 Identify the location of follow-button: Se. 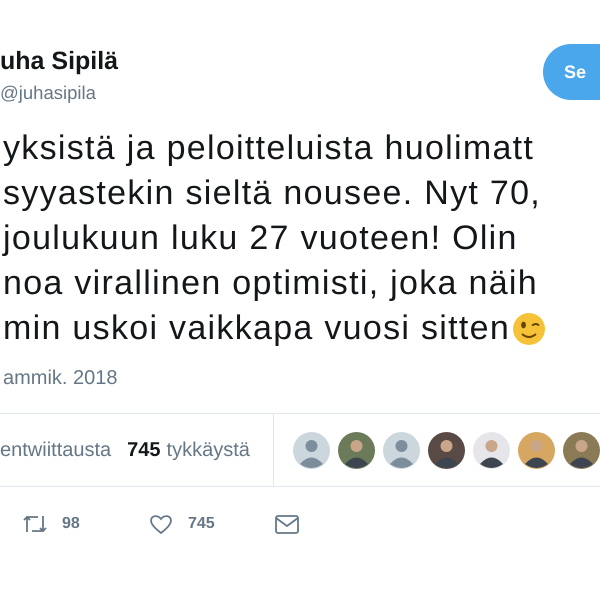
(571, 72).